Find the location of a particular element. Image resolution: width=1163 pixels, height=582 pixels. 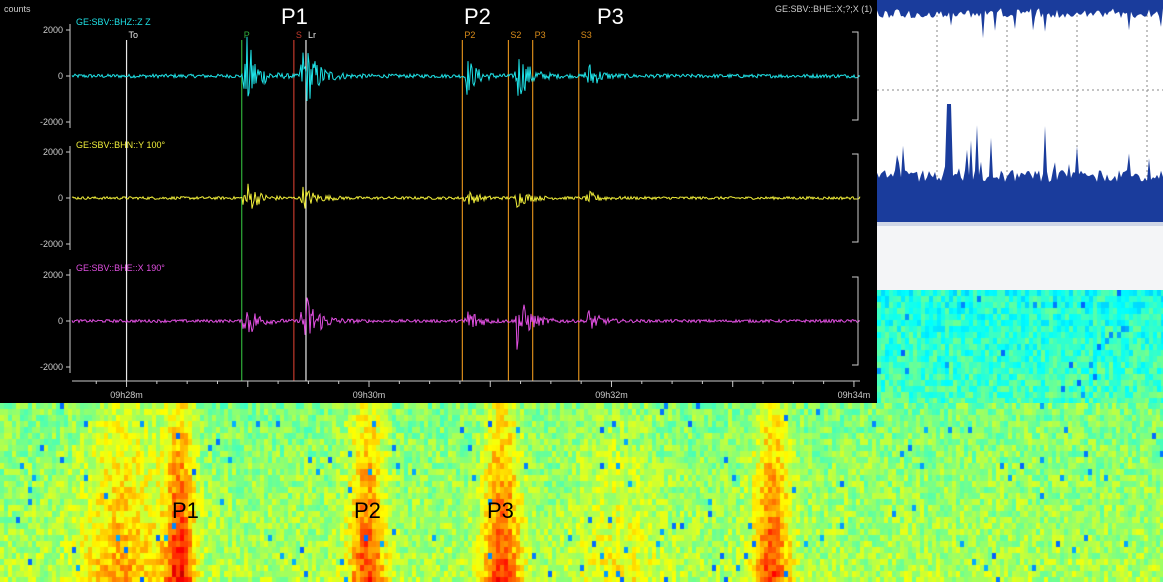

x-tick-label: 09h34m is located at coordinates (854, 395).